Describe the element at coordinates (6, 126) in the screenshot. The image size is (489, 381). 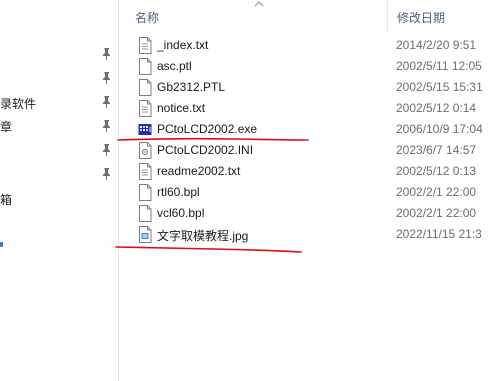
I see `nav-item-label: 章` at that location.